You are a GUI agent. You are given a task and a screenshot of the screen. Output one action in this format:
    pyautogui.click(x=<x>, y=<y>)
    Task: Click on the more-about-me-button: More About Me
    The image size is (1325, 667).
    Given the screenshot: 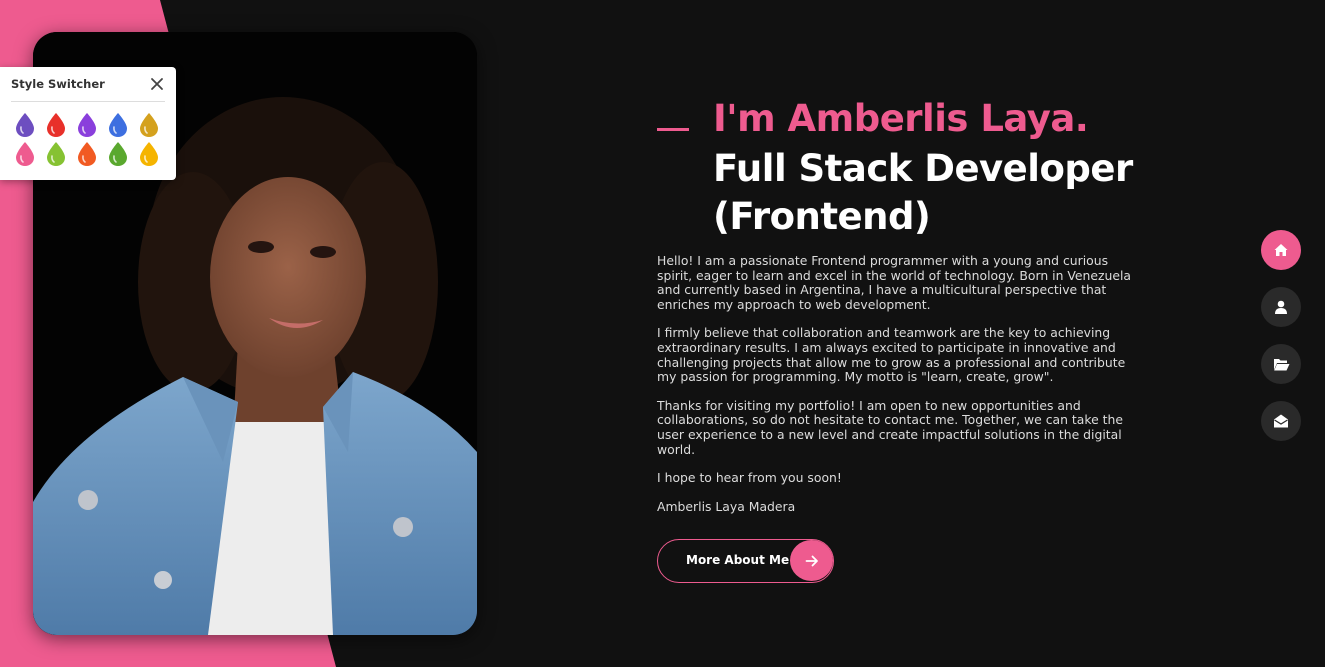 What is the action you would take?
    pyautogui.click(x=745, y=561)
    